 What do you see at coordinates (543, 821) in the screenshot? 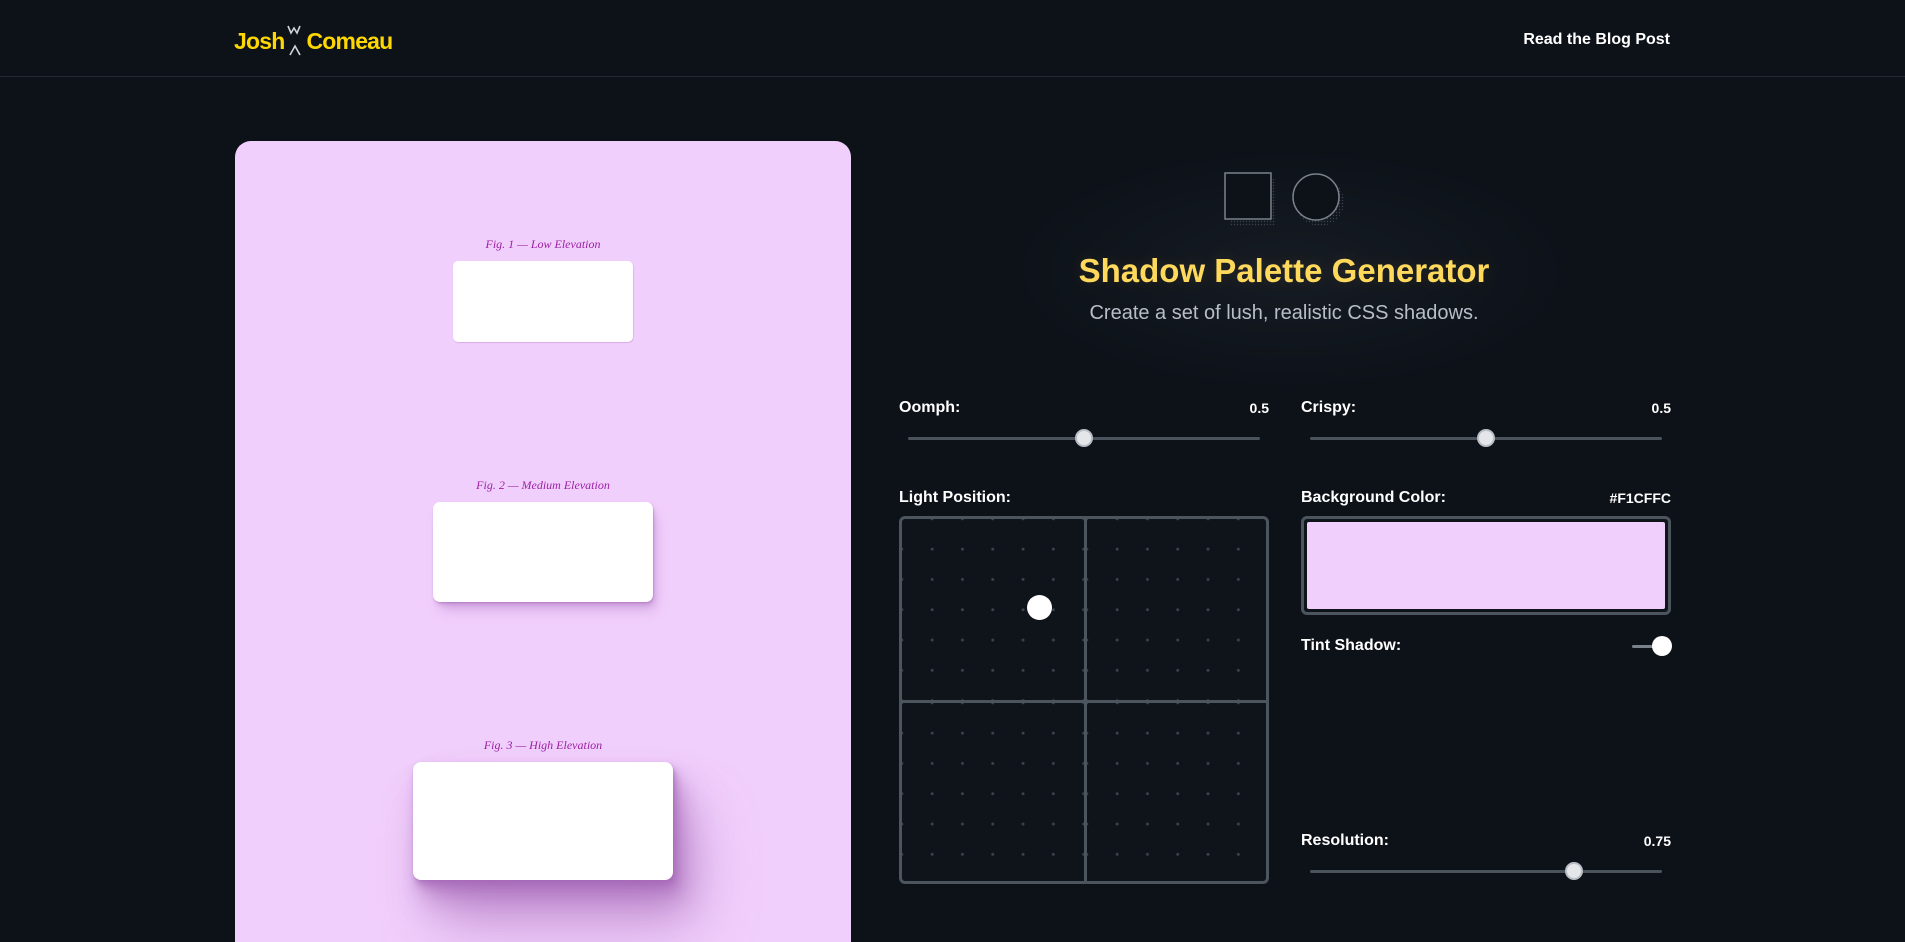
I see `high-elevation-card` at bounding box center [543, 821].